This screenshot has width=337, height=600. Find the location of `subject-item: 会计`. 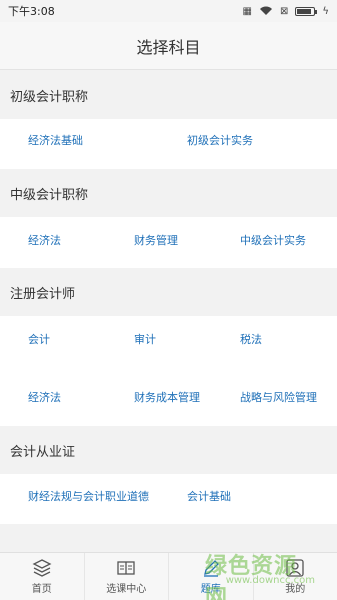

subject-item: 会计 is located at coordinates (39, 339).